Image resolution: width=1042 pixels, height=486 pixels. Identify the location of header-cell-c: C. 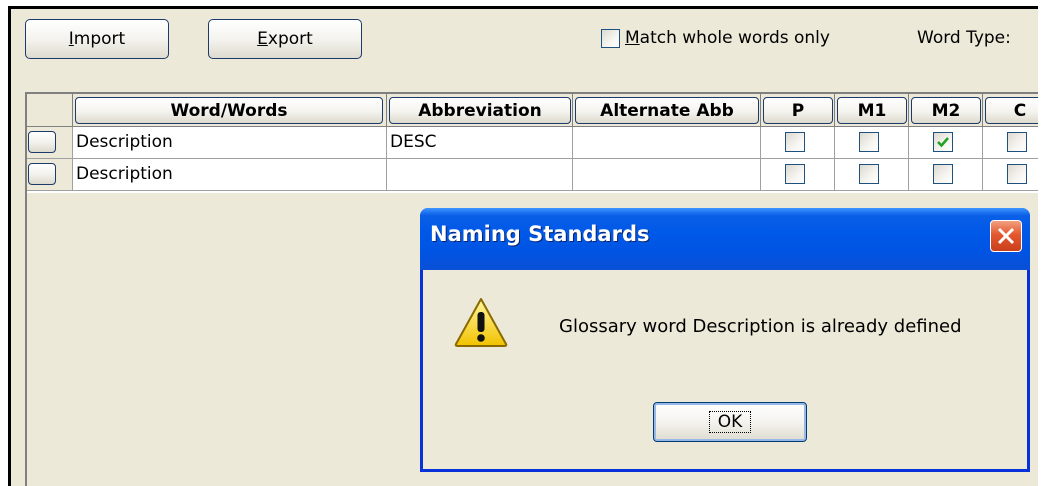
(1010, 110).